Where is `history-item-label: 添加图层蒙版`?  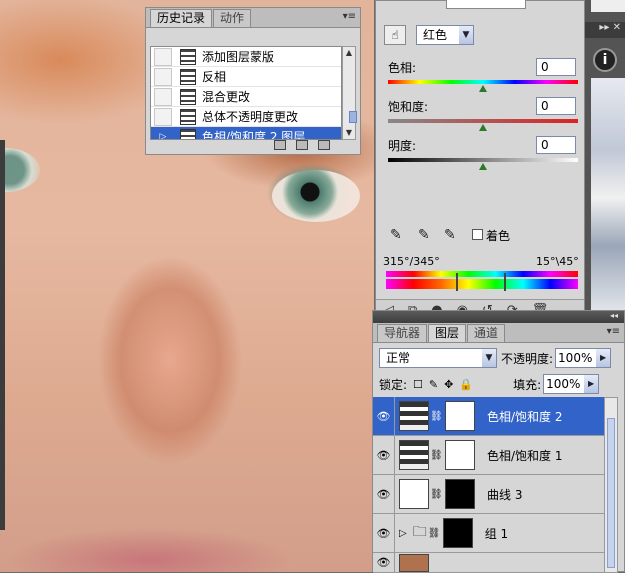 history-item-label: 添加图层蒙版 is located at coordinates (238, 57).